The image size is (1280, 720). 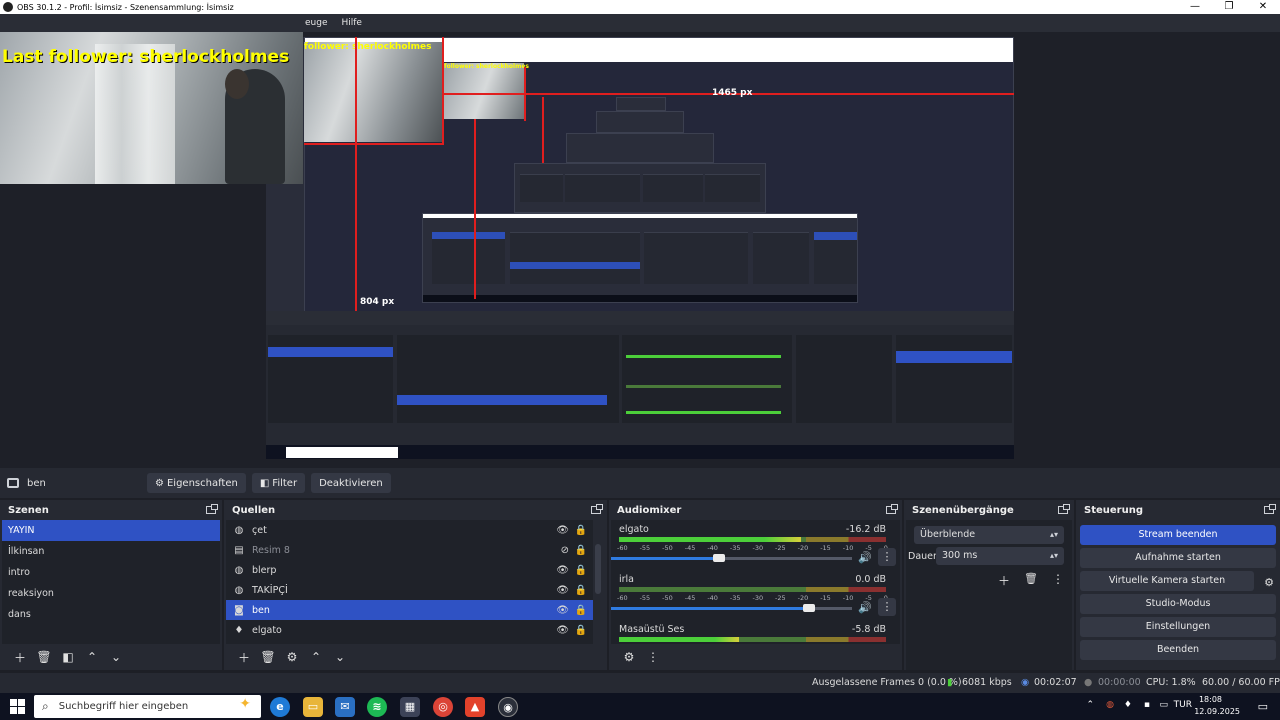 I want to click on brave-icon: ▲, so click(x=475, y=707).